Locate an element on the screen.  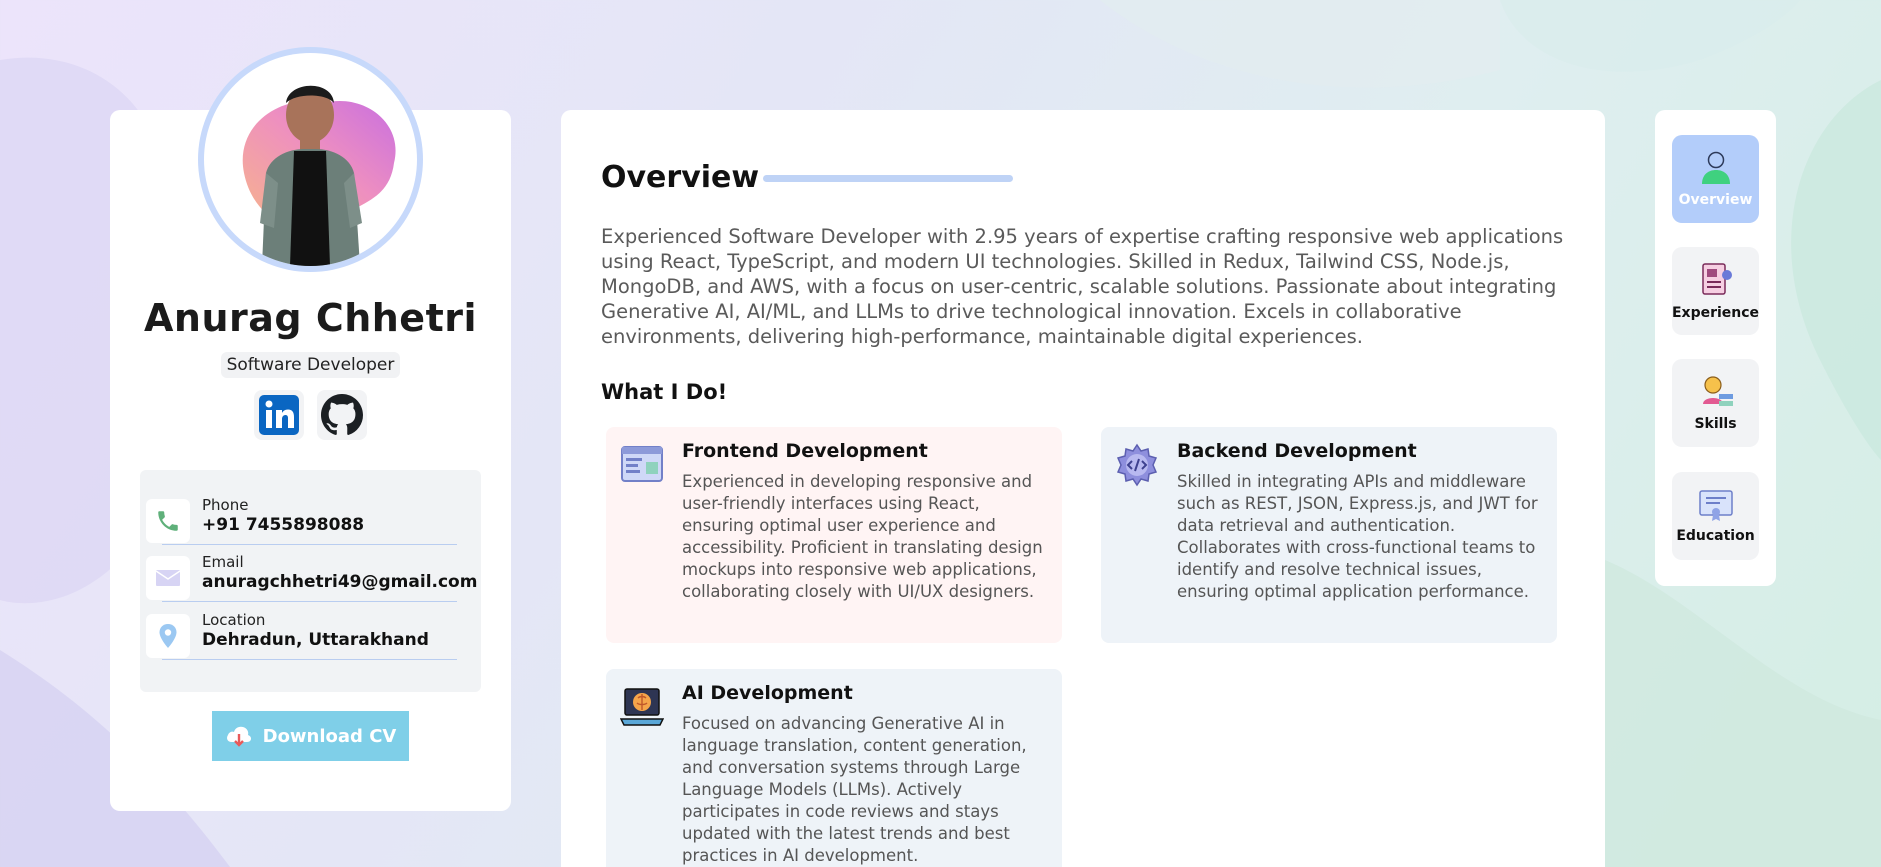
contact-phone: Phone +91 7455898088 is located at coordinates (306, 522).